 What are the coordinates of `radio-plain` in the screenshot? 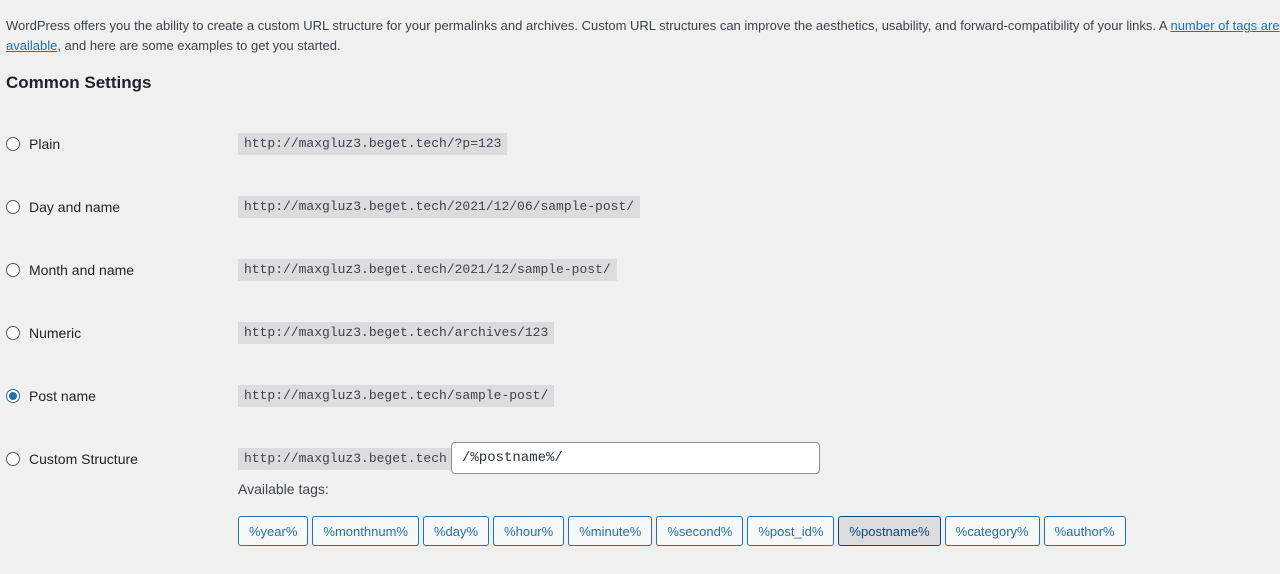 It's located at (13, 144).